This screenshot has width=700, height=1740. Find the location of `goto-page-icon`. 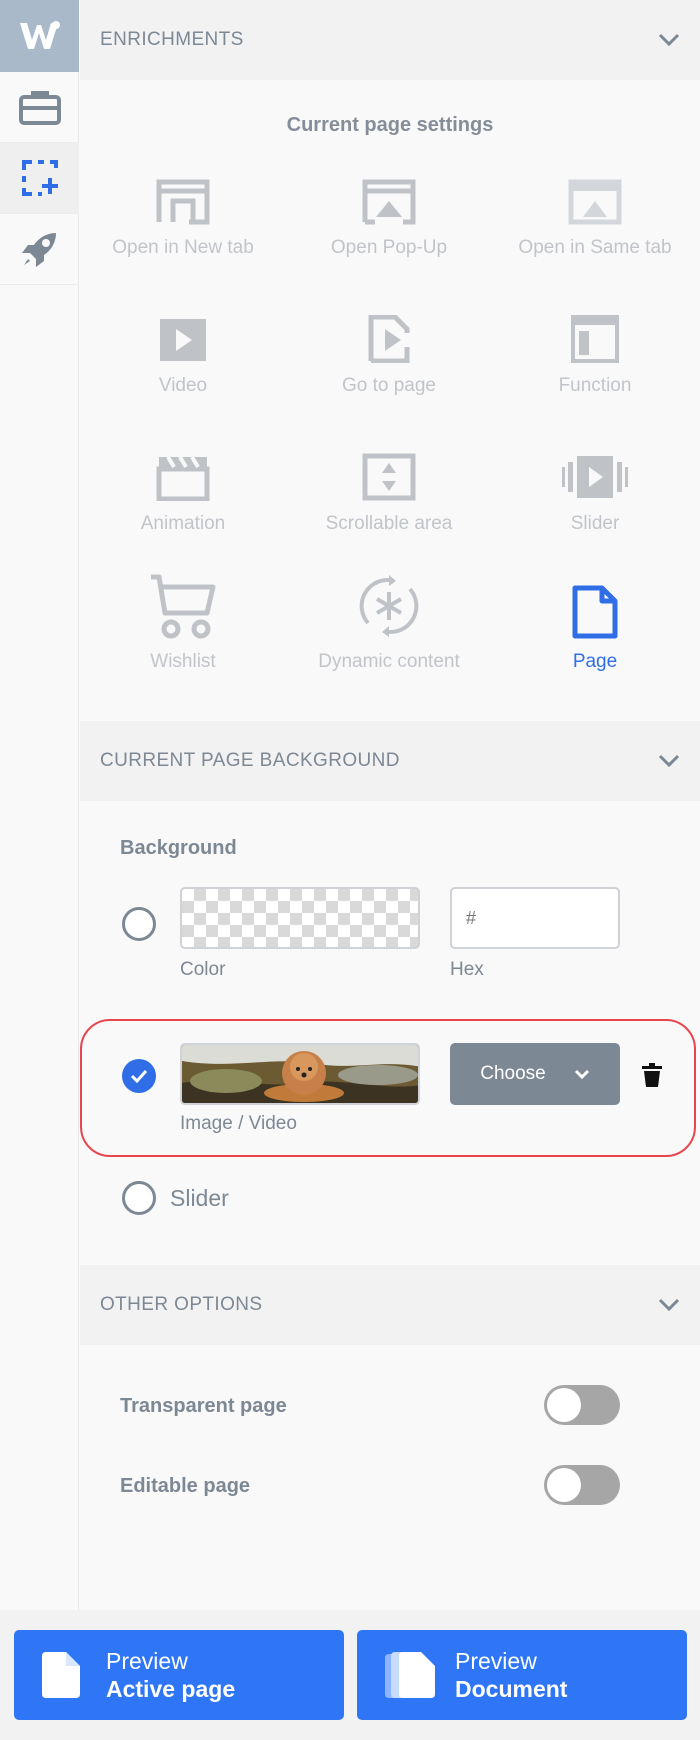

goto-page-icon is located at coordinates (389, 339).